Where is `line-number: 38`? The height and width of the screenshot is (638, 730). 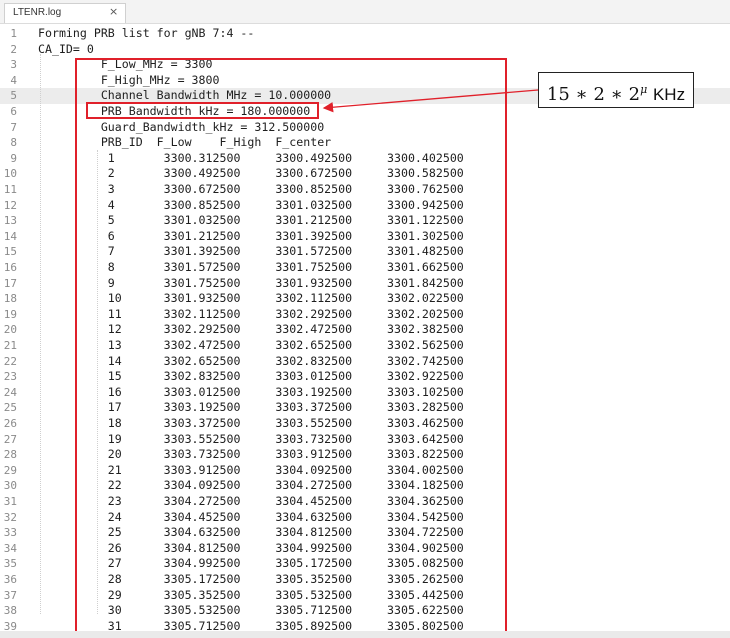
line-number: 38 is located at coordinates (10, 611).